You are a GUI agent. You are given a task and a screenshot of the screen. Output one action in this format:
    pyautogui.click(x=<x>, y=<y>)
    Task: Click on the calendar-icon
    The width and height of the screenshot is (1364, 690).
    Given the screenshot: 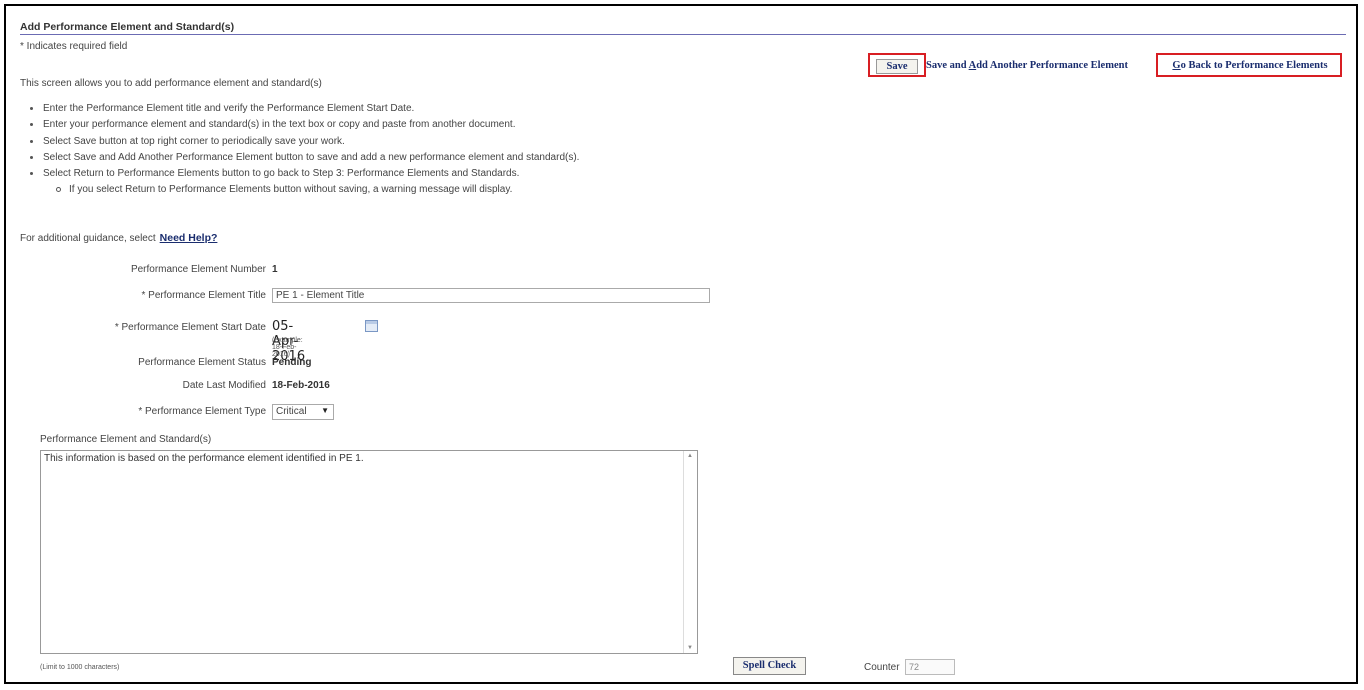 What is the action you would take?
    pyautogui.click(x=371, y=326)
    